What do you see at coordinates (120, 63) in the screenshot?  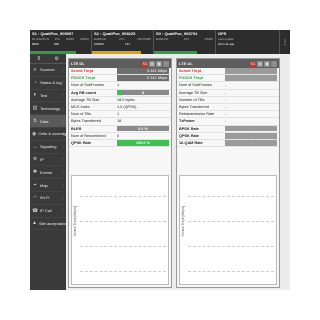 I see `panel-header: LTE DL S1 ▤ ▦ ⋮` at bounding box center [120, 63].